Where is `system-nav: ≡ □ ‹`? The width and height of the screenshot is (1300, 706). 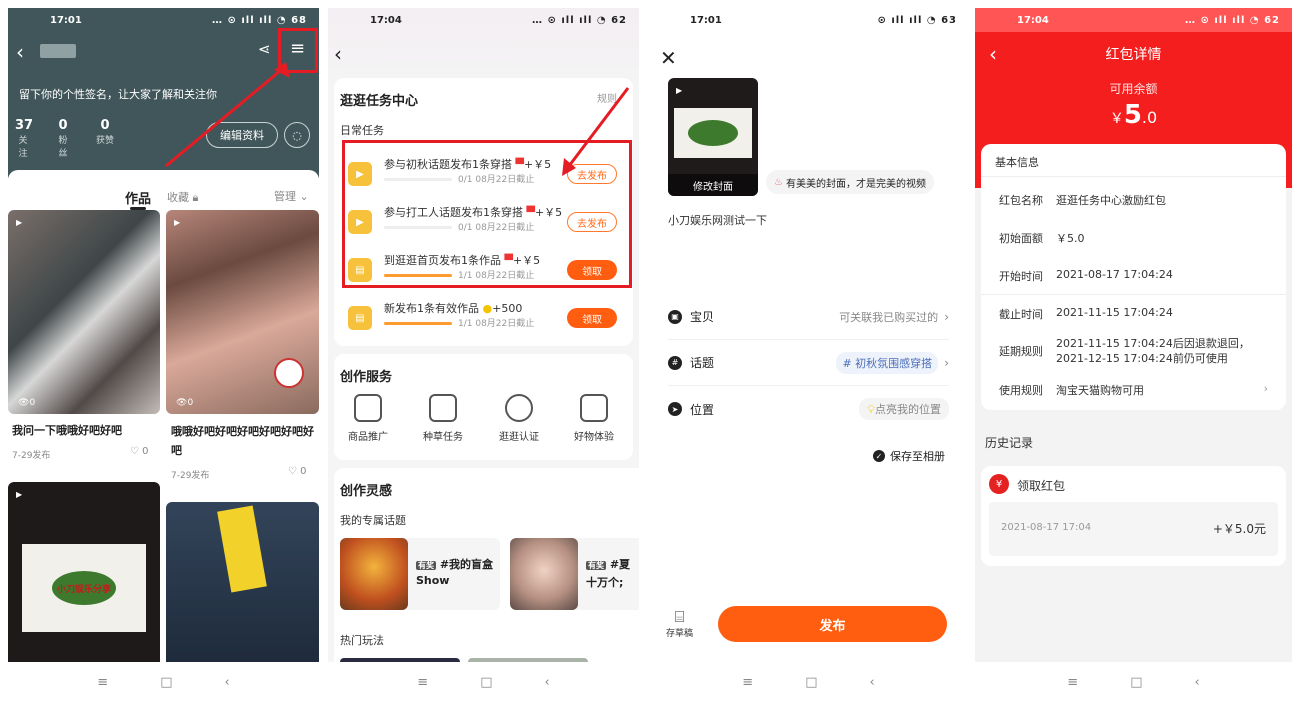
system-nav: ≡ □ ‹ is located at coordinates (808, 682).